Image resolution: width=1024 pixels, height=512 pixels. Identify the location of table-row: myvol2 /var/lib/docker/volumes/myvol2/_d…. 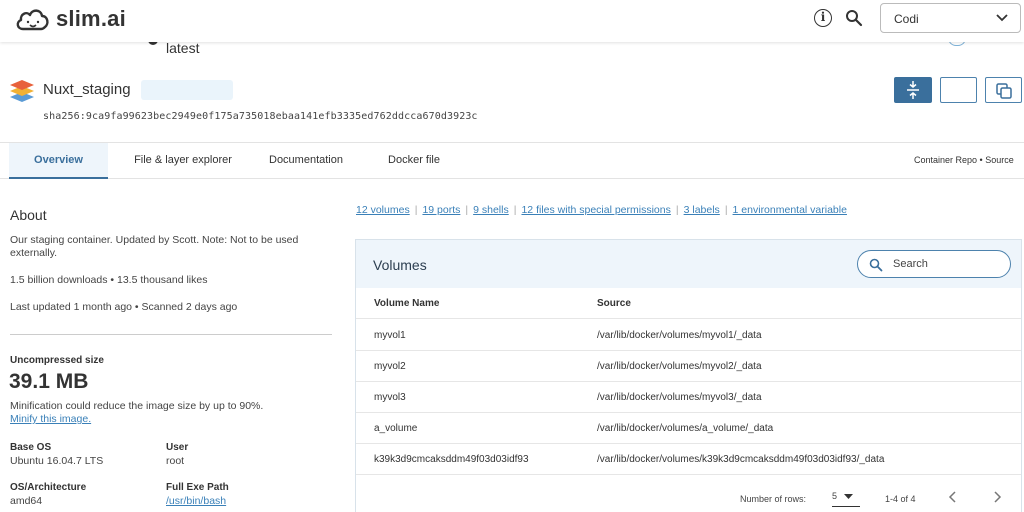
(688, 366).